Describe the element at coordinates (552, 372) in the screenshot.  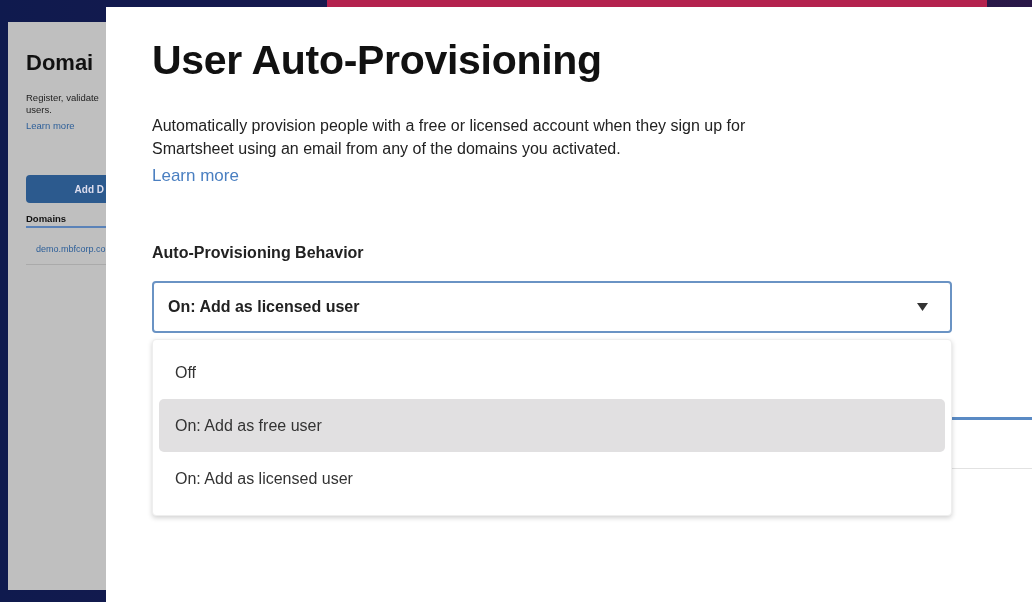
I see `dropdown-option: Off` at that location.